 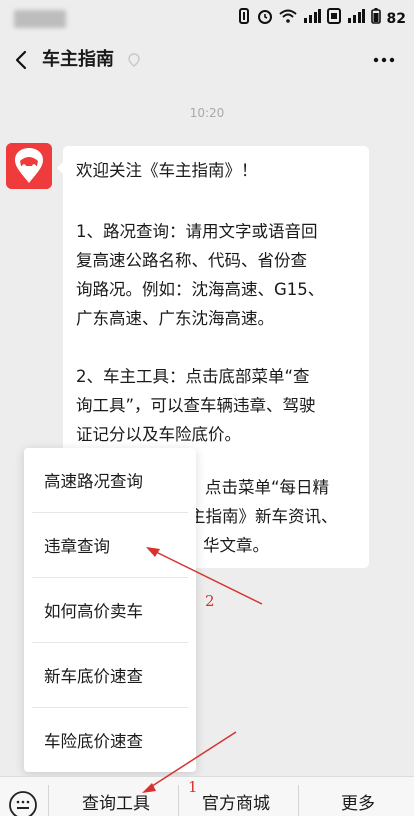 What do you see at coordinates (321, 18) in the screenshot?
I see `status-icons: 82` at bounding box center [321, 18].